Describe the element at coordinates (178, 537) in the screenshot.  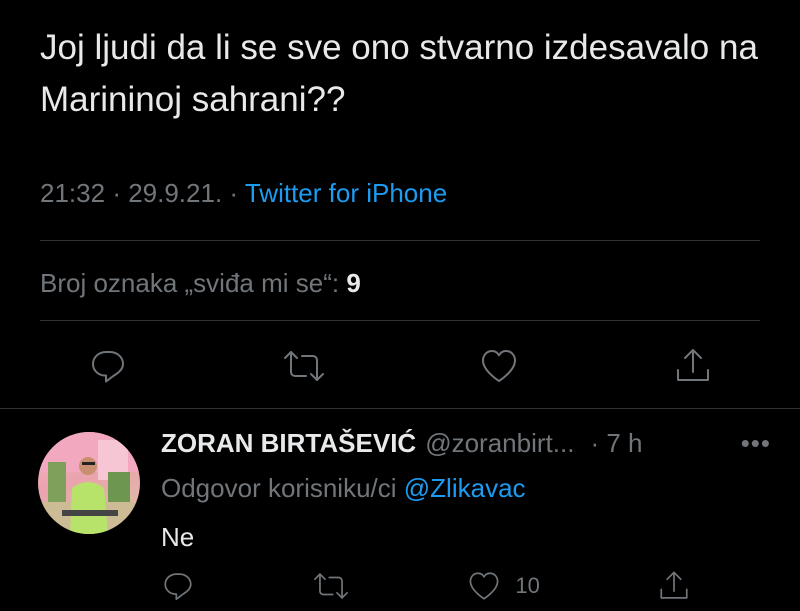
I see `reply-text: Ne` at that location.